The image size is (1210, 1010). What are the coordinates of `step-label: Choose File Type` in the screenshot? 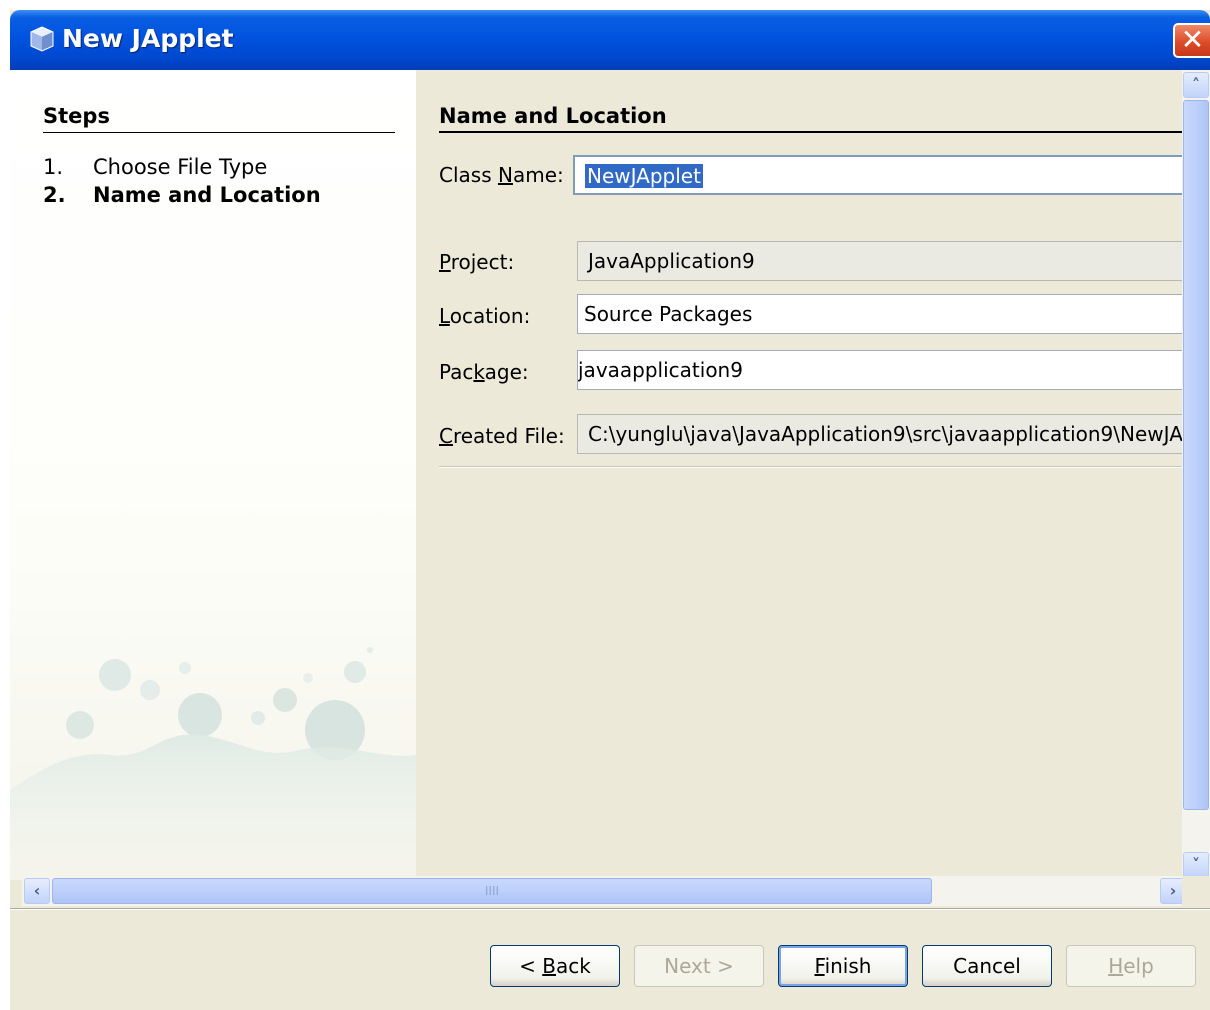 It's located at (180, 167).